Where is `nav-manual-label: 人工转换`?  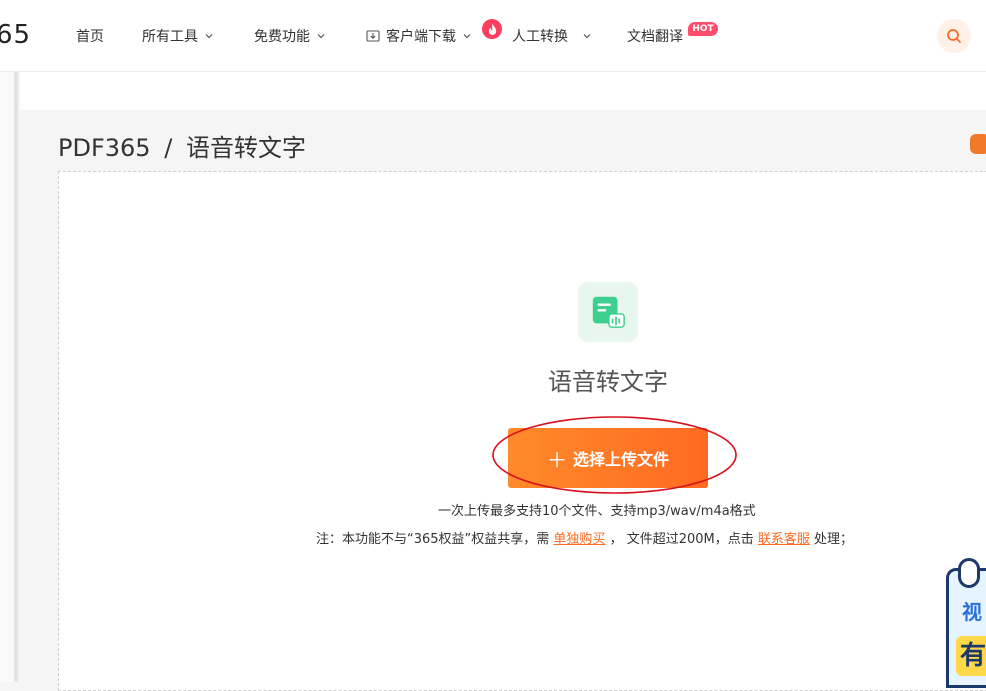 nav-manual-label: 人工转换 is located at coordinates (540, 37).